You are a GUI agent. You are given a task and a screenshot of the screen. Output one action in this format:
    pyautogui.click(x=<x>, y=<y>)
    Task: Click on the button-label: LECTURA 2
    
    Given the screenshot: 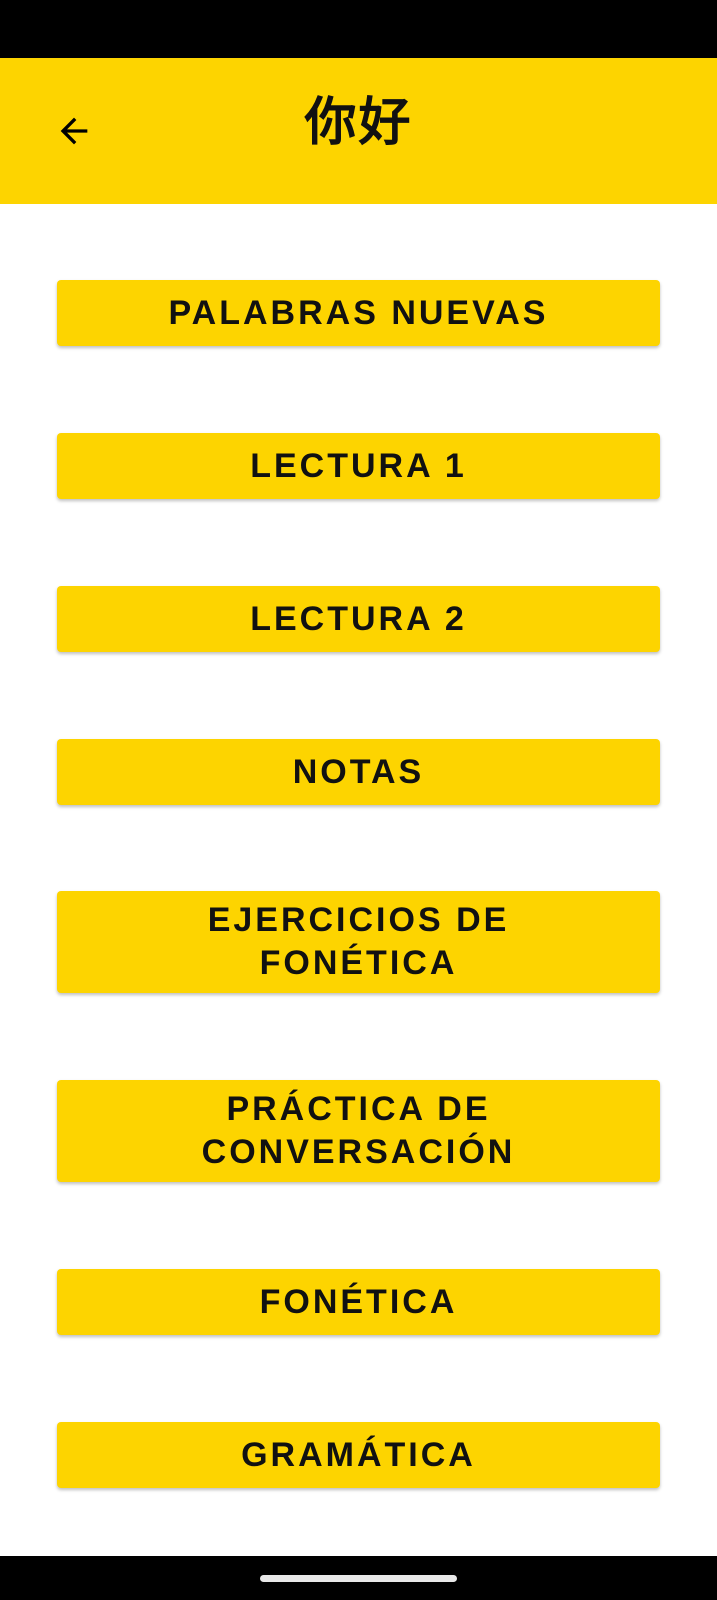 What is the action you would take?
    pyautogui.click(x=358, y=618)
    